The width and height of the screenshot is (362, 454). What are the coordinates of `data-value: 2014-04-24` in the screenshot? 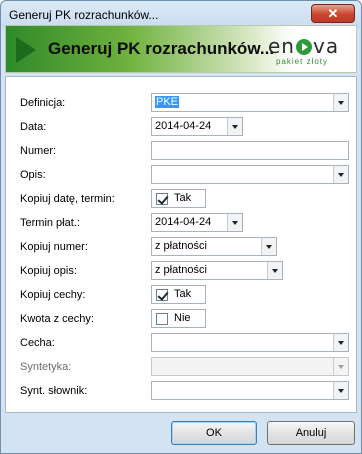 It's located at (183, 126).